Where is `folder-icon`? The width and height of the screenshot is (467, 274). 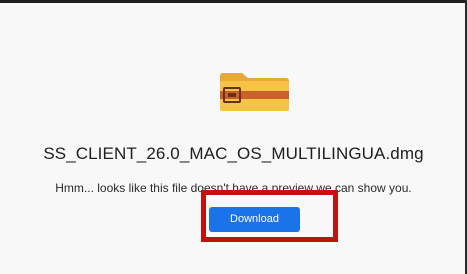
folder-icon is located at coordinates (254, 92).